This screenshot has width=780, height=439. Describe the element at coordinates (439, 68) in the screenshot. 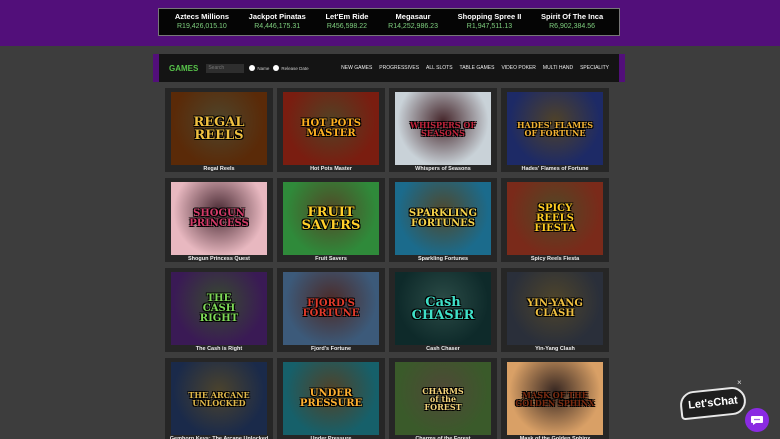

I see `nav-item-all-slots: ALL SLOTS` at that location.